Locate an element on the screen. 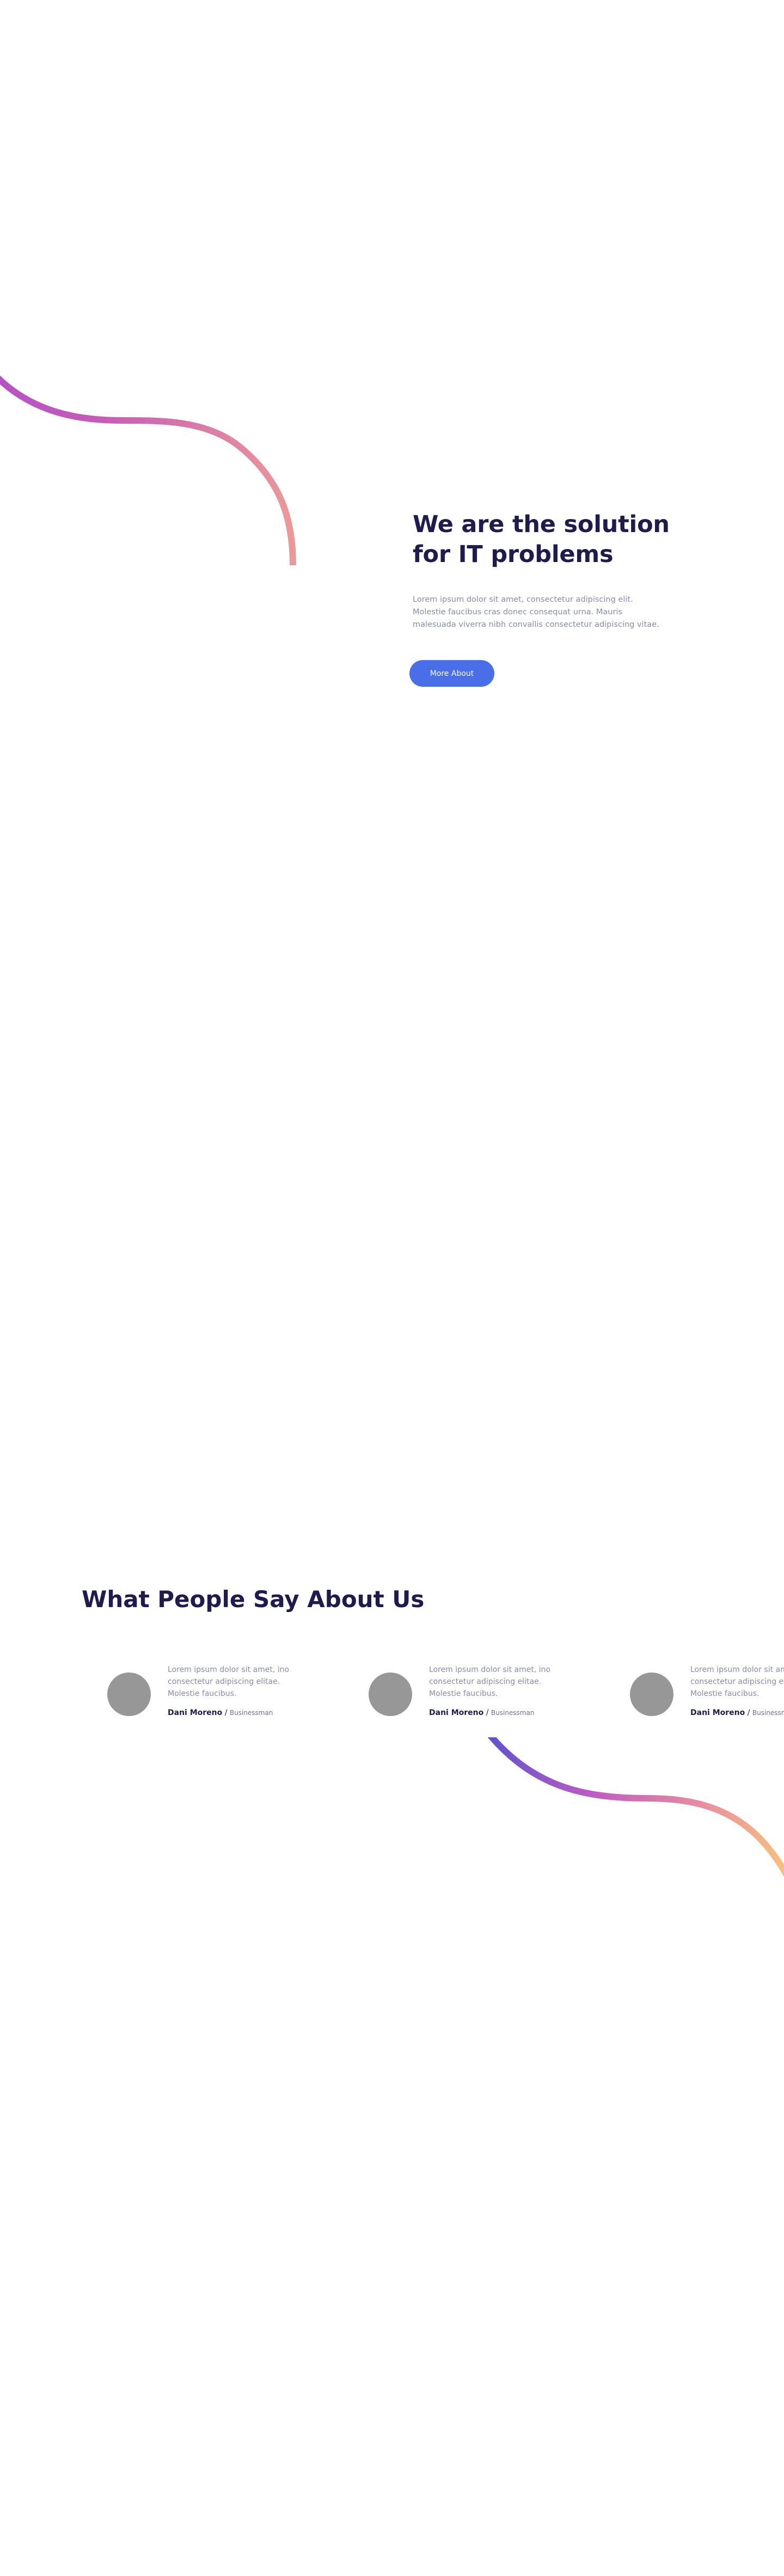 The height and width of the screenshot is (2576, 784). decorative-curve-top is located at coordinates (148, 470).